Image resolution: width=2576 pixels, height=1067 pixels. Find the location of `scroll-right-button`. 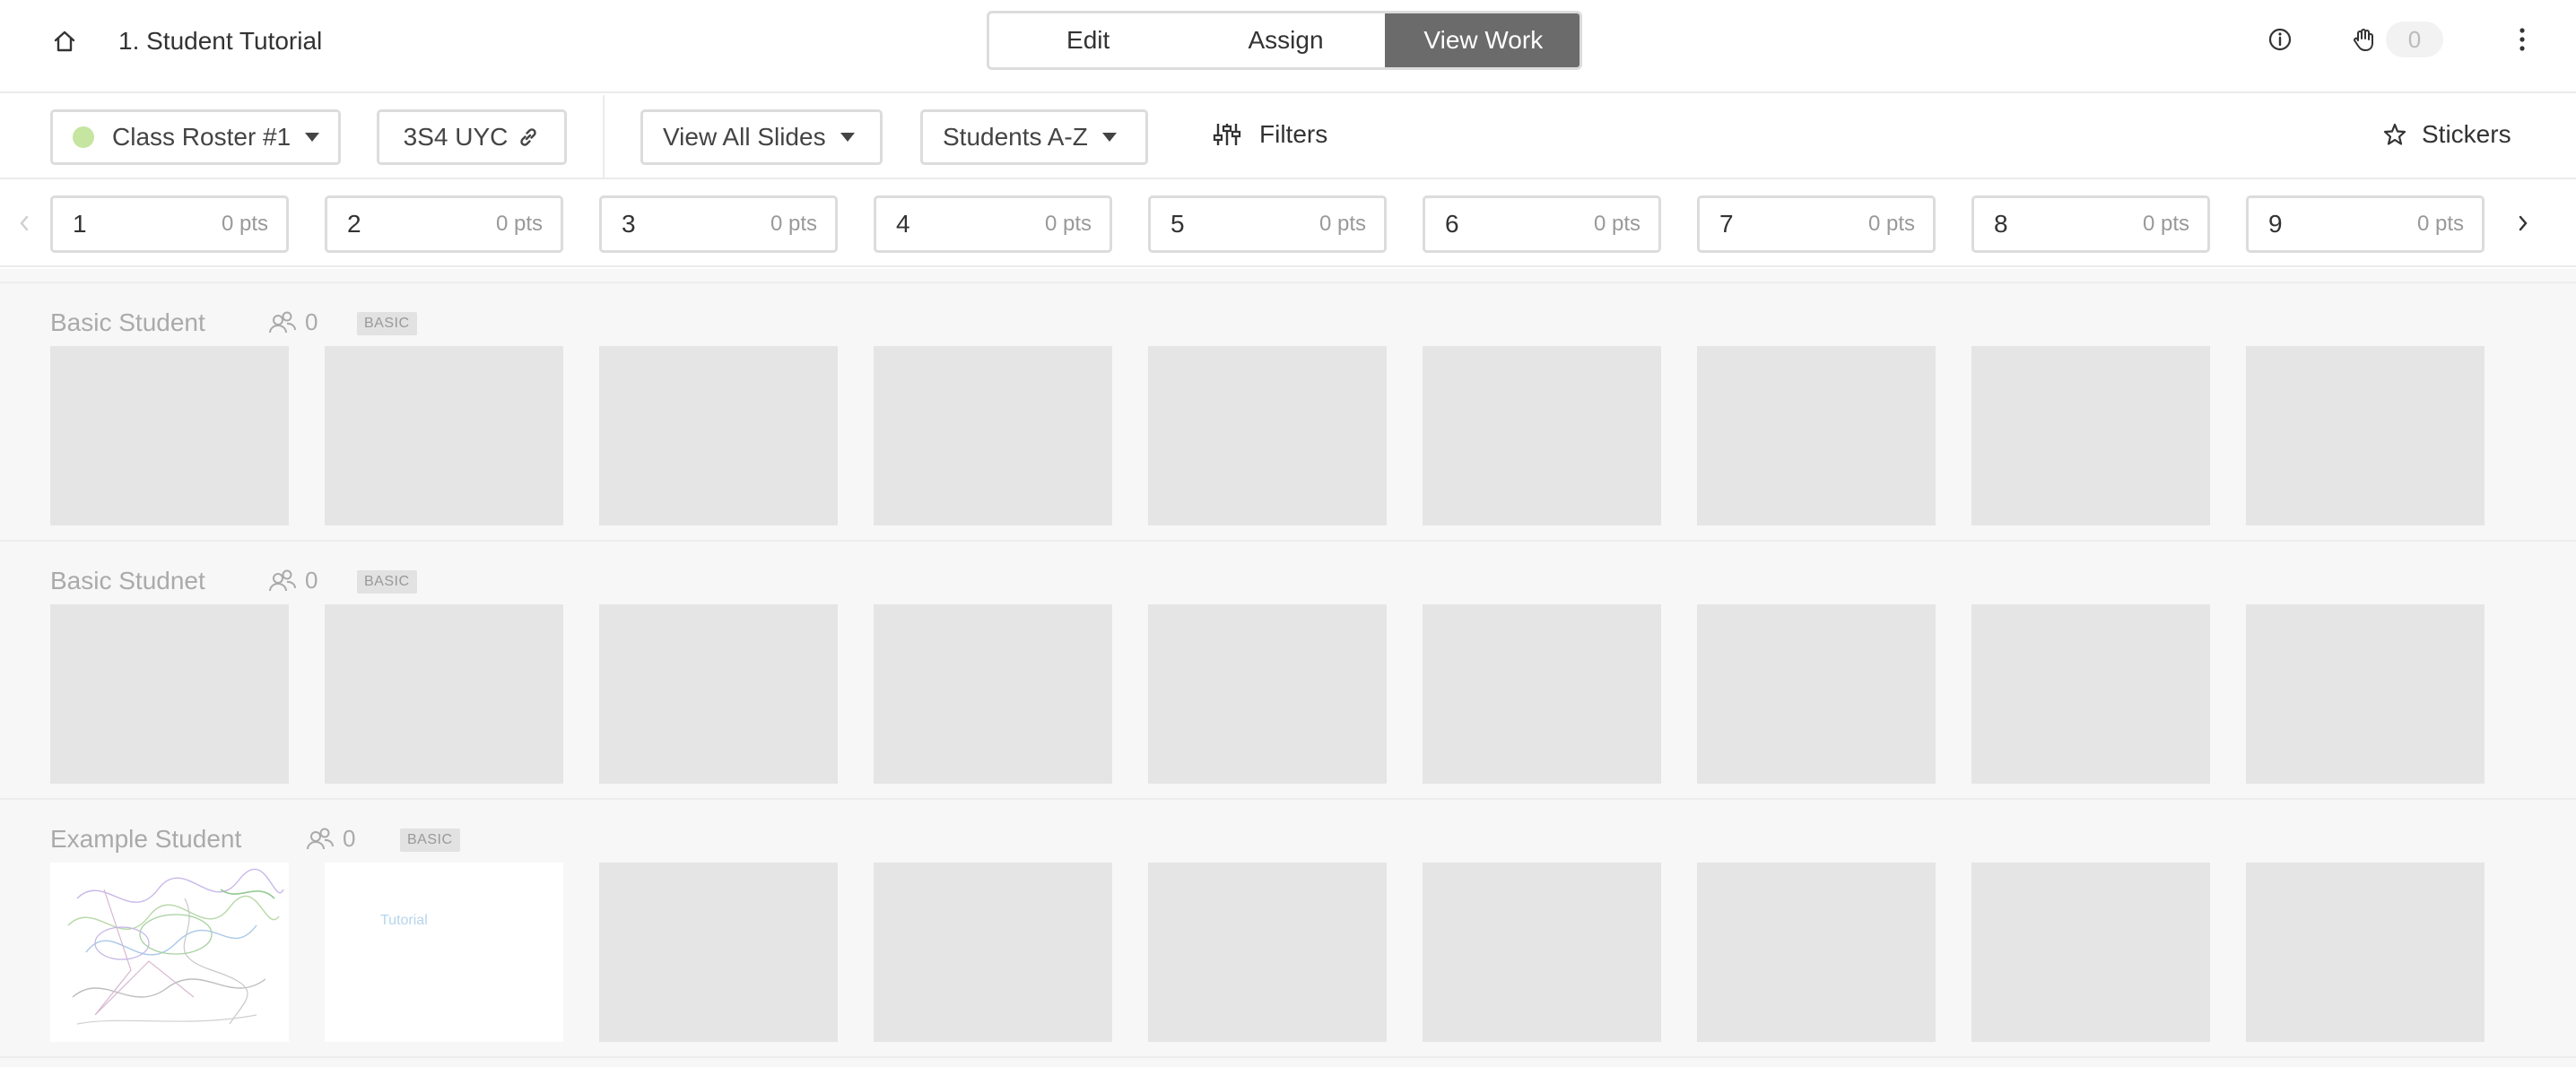

scroll-right-button is located at coordinates (2523, 223).